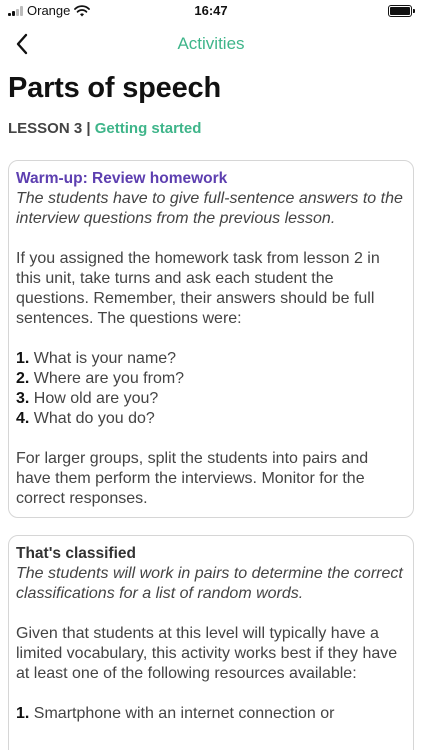 The height and width of the screenshot is (750, 422). What do you see at coordinates (401, 11) in the screenshot?
I see `battery-icon` at bounding box center [401, 11].